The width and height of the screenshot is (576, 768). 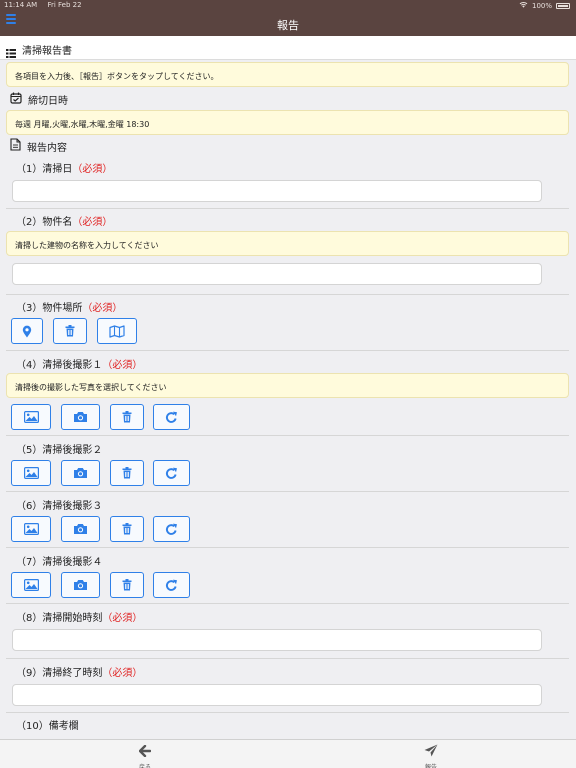 I want to click on photo-2-rotate-button, so click(x=171, y=473).